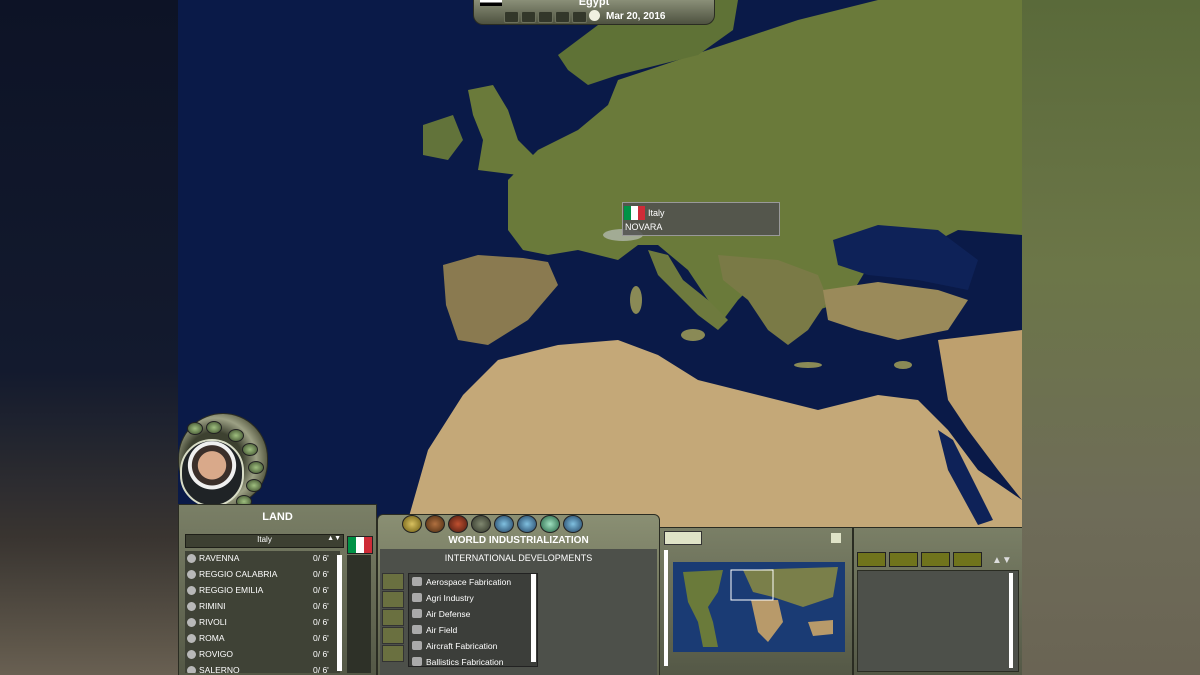 The height and width of the screenshot is (675, 1200). What do you see at coordinates (644, 227) in the screenshot?
I see `tooltip-city: NOVARA` at bounding box center [644, 227].